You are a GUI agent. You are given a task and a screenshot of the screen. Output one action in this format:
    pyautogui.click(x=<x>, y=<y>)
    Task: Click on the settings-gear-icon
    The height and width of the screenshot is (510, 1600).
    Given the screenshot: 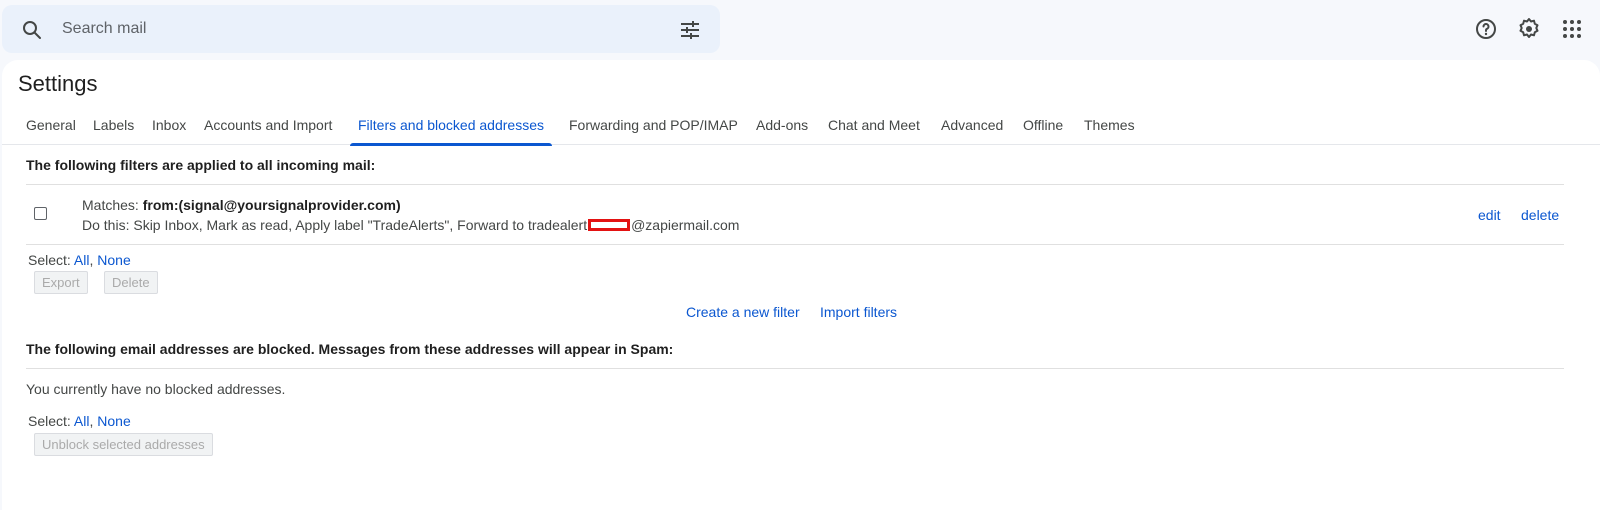 What is the action you would take?
    pyautogui.click(x=1529, y=29)
    